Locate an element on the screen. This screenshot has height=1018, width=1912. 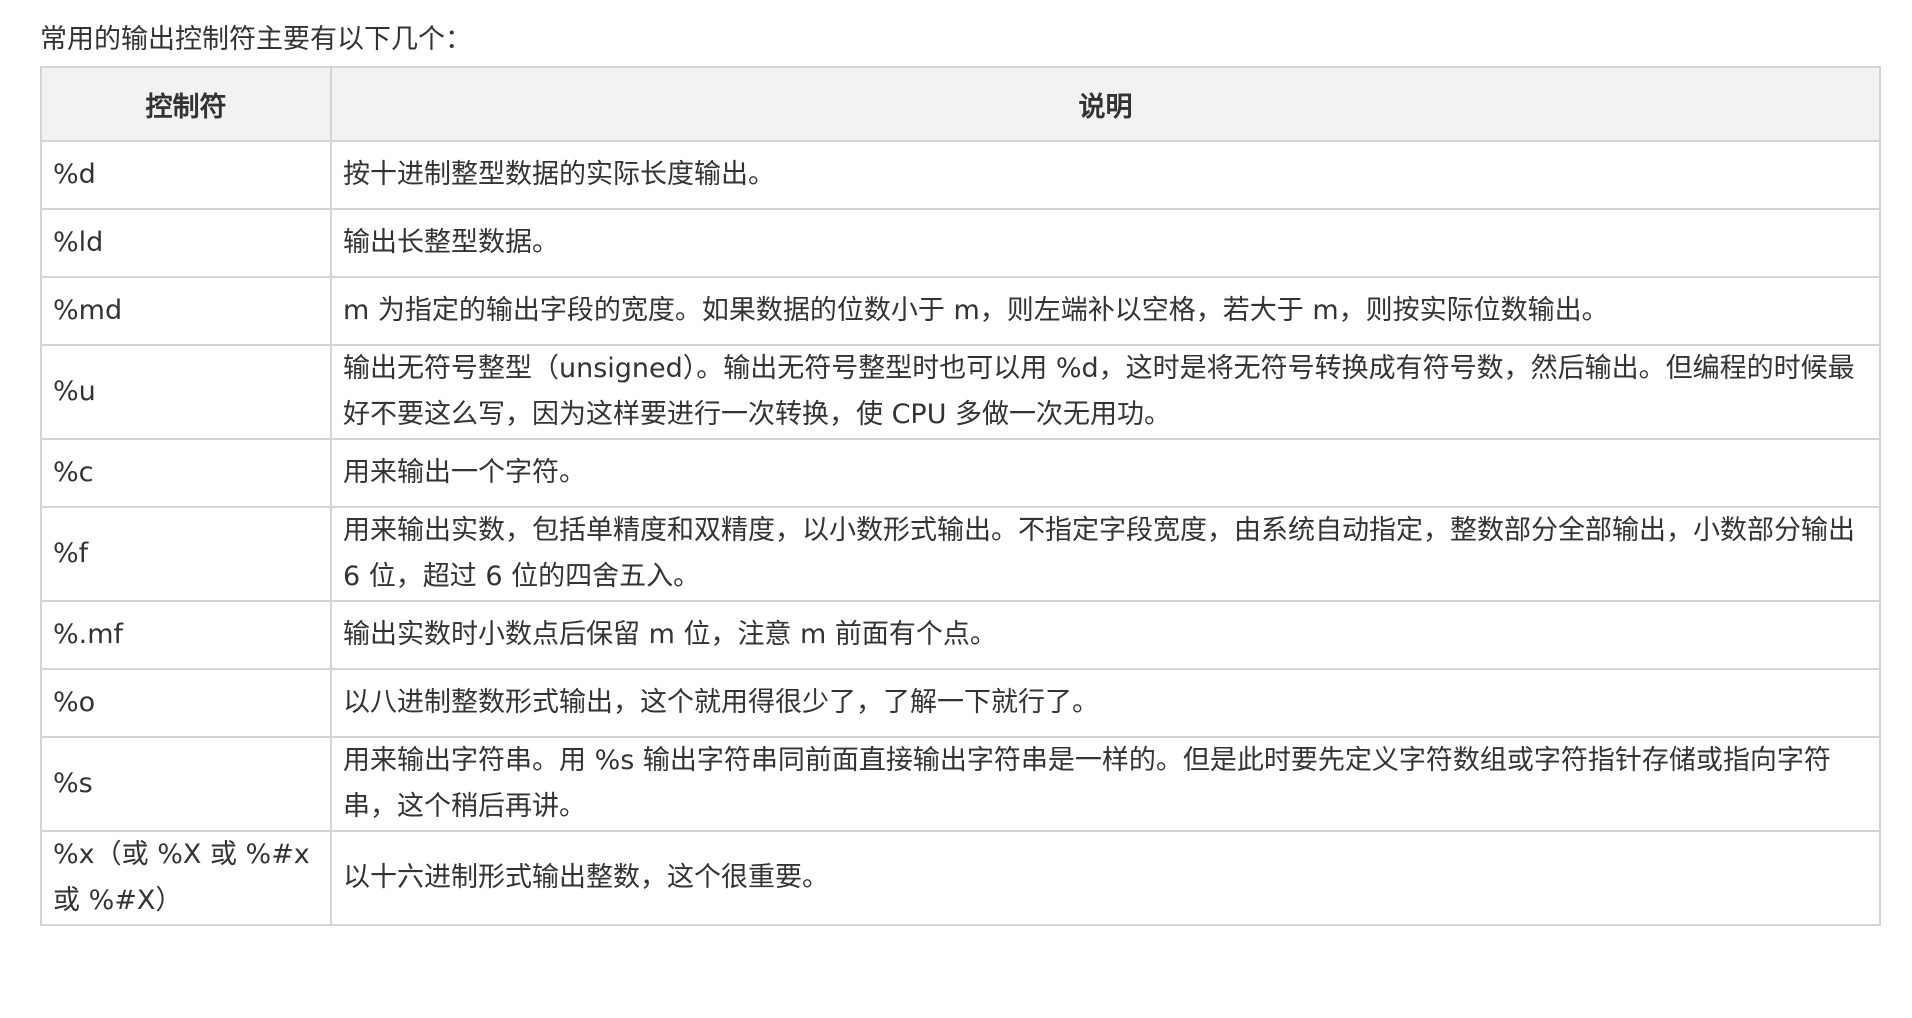
table-row: %c 用来输出一个字符。 is located at coordinates (960, 473).